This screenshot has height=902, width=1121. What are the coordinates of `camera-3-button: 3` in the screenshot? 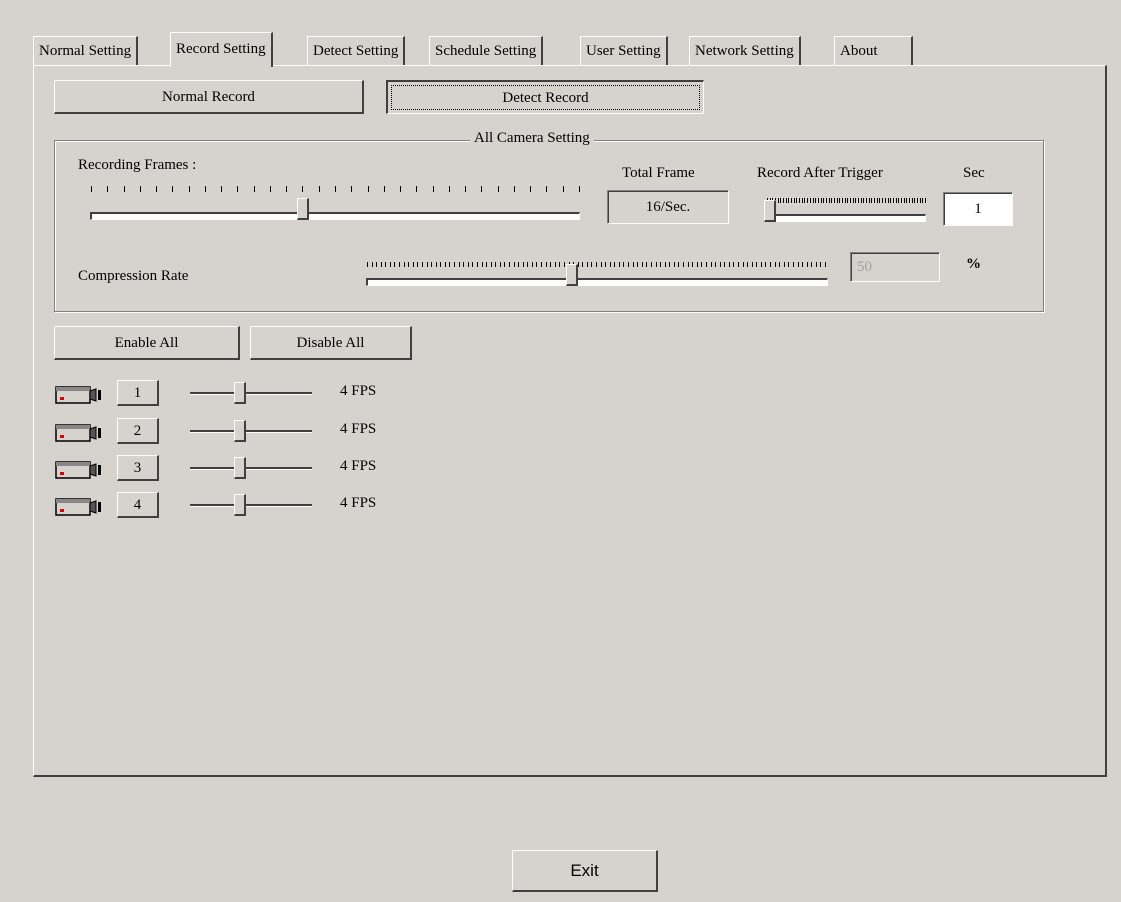 It's located at (138, 468).